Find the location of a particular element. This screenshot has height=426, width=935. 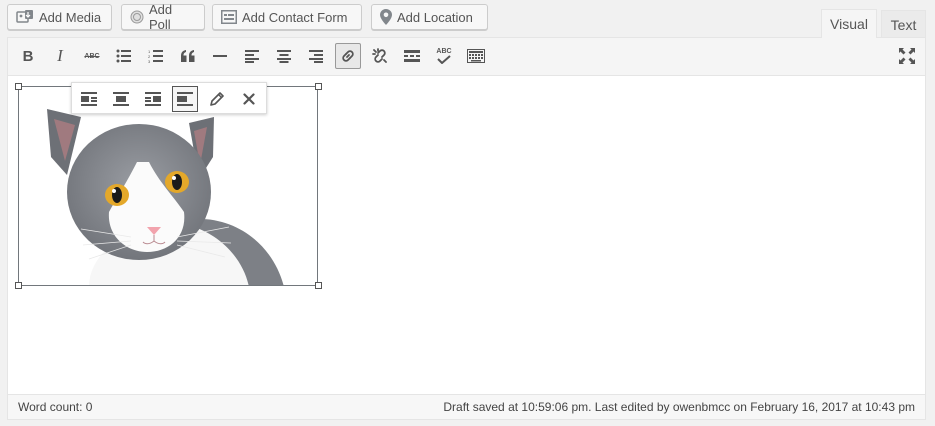

resize-handle-bottom-right is located at coordinates (318, 285).